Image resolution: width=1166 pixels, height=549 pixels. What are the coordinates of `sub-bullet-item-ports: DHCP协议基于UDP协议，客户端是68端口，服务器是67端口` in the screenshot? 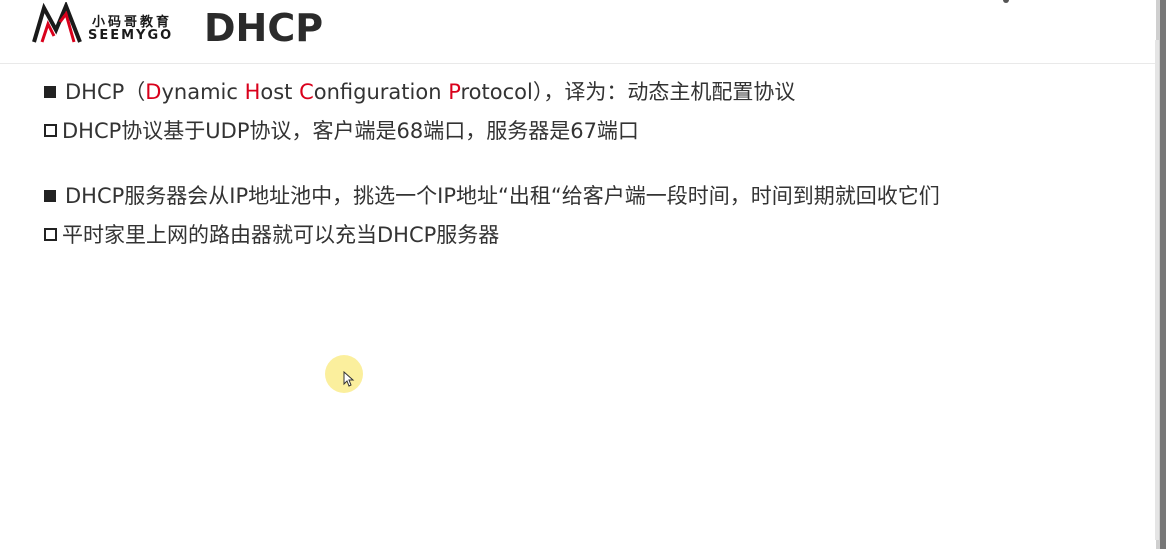 It's located at (594, 131).